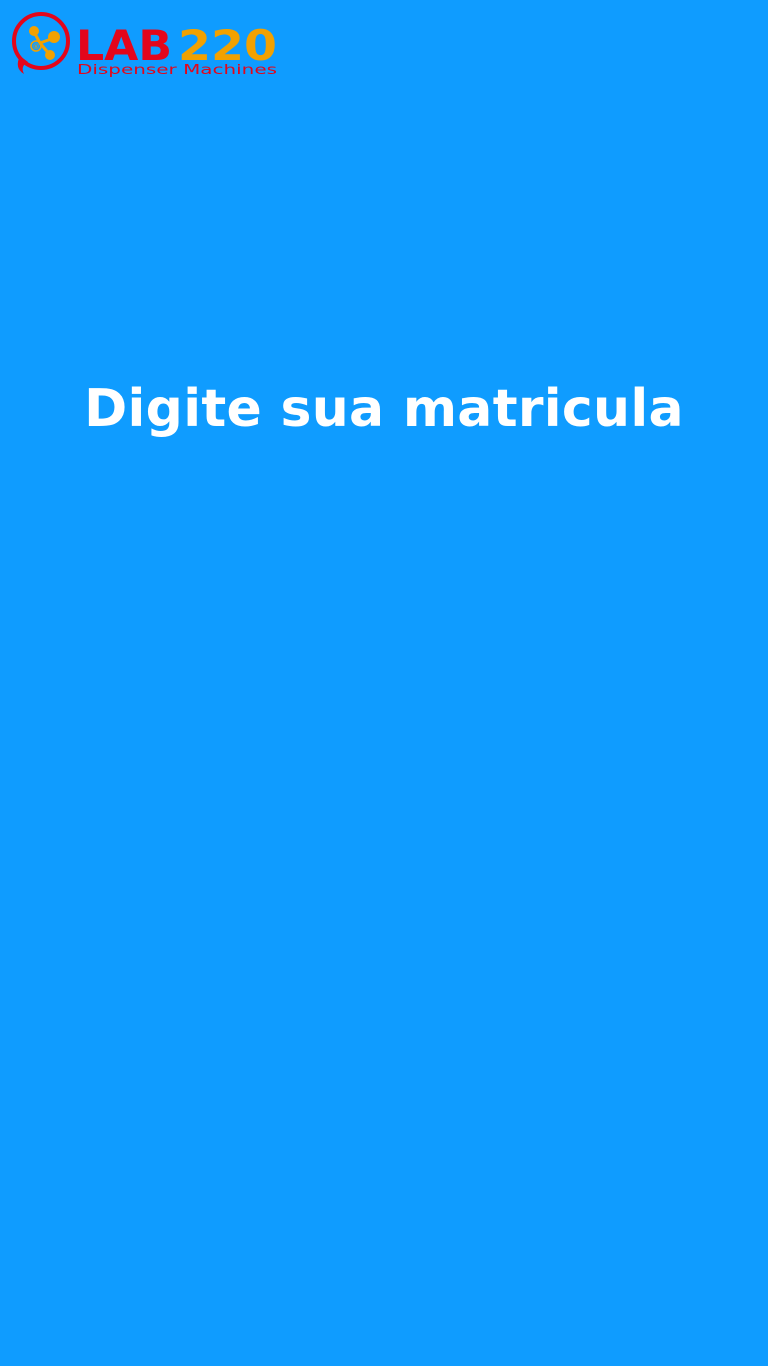  I want to click on registered-mark: ®, so click(36, 47).